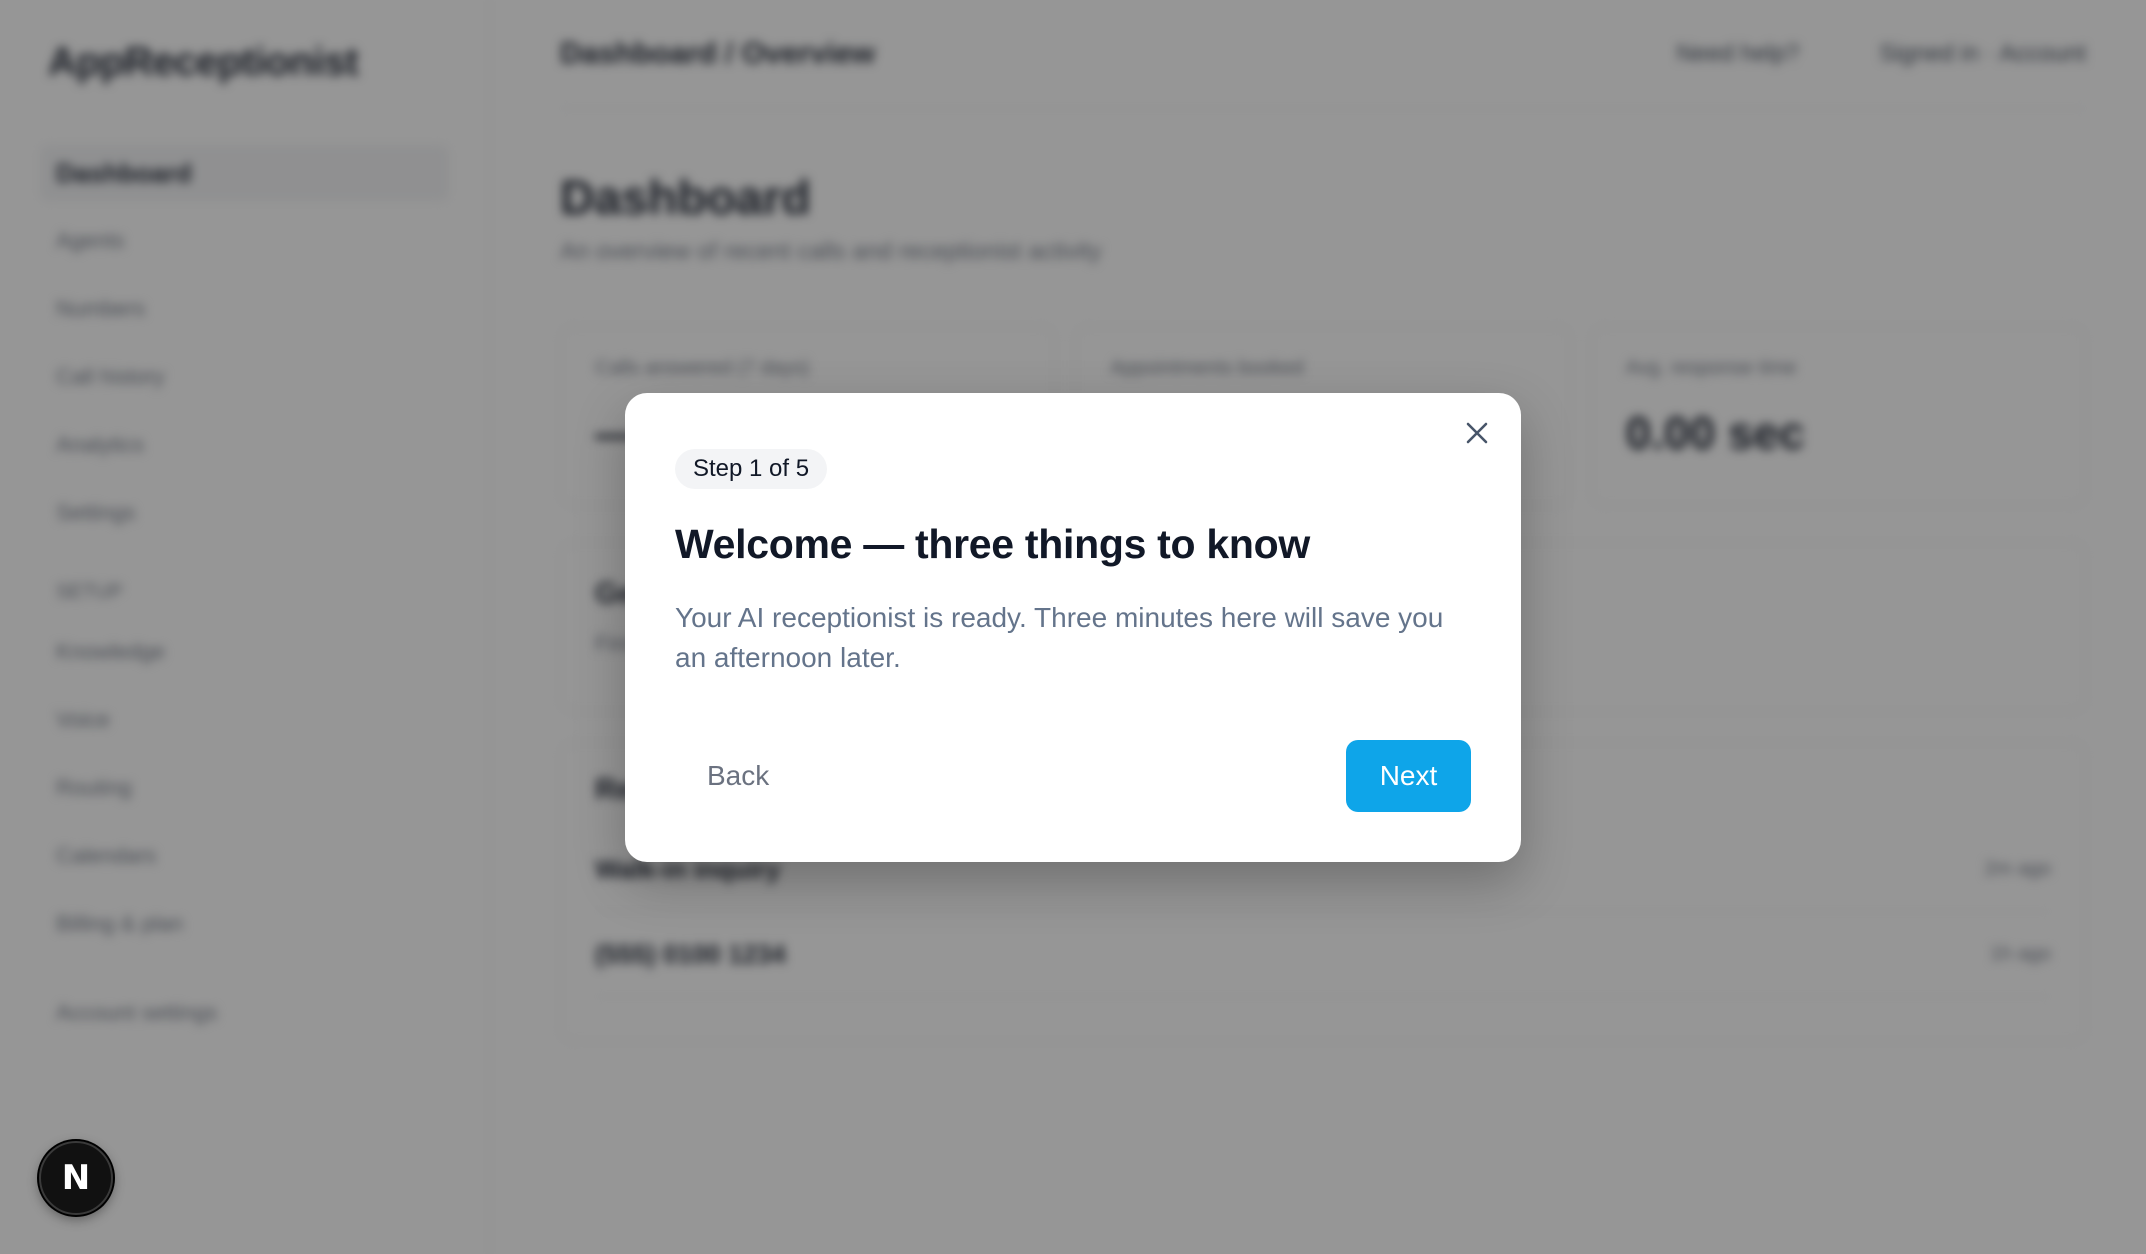 The width and height of the screenshot is (2146, 1254). I want to click on close-icon, so click(1477, 435).